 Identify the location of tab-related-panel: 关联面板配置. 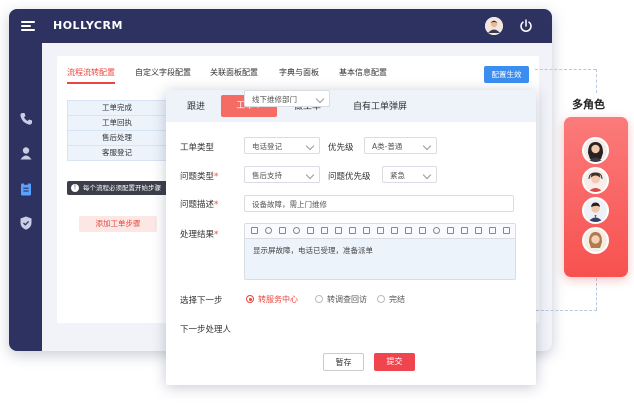
(234, 72).